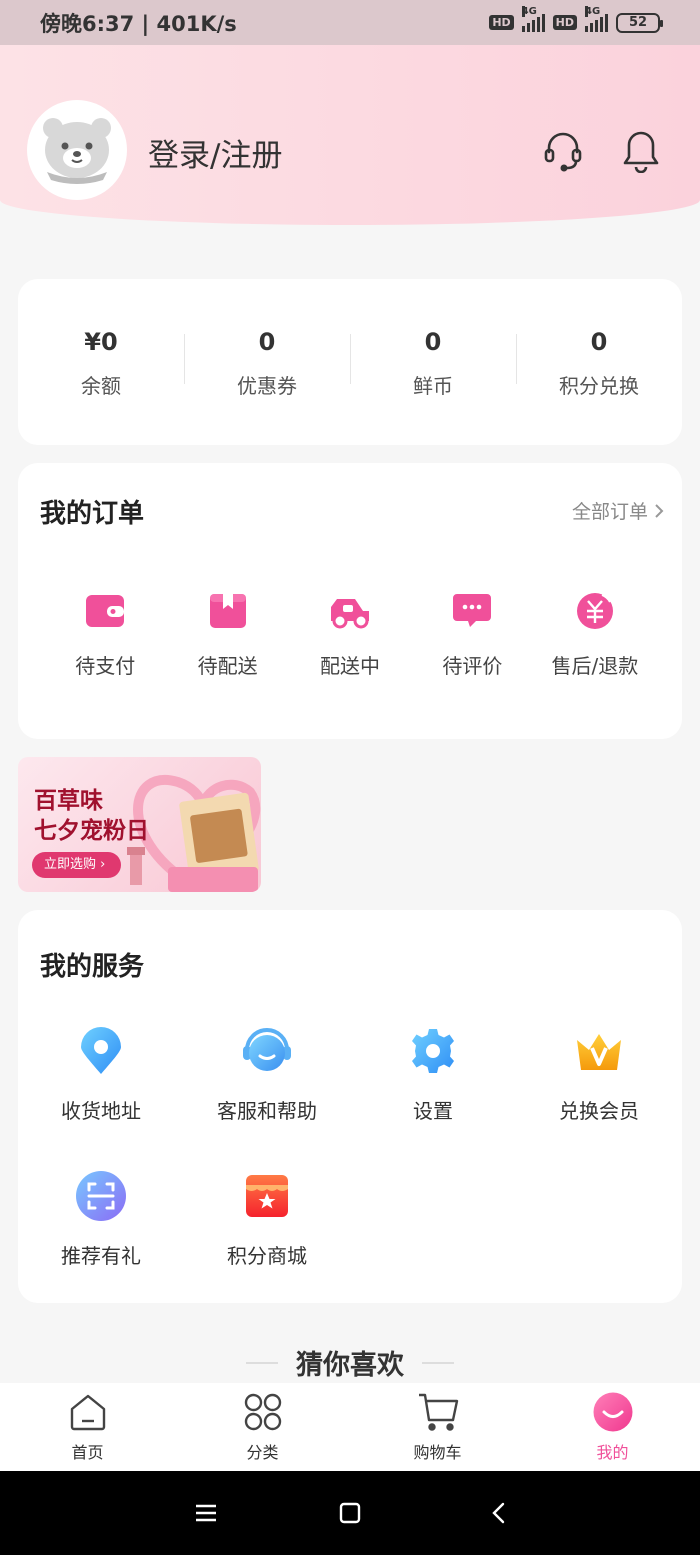  Describe the element at coordinates (91, 831) in the screenshot. I see `banner-headline-2: 七夕宠粉日` at that location.